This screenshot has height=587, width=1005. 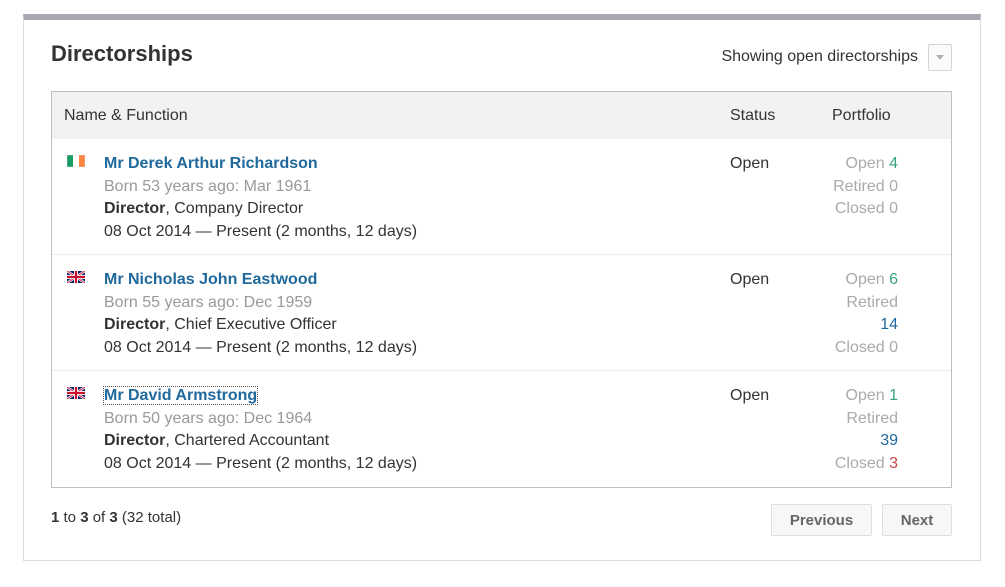 I want to click on header-status: Status, so click(x=753, y=115).